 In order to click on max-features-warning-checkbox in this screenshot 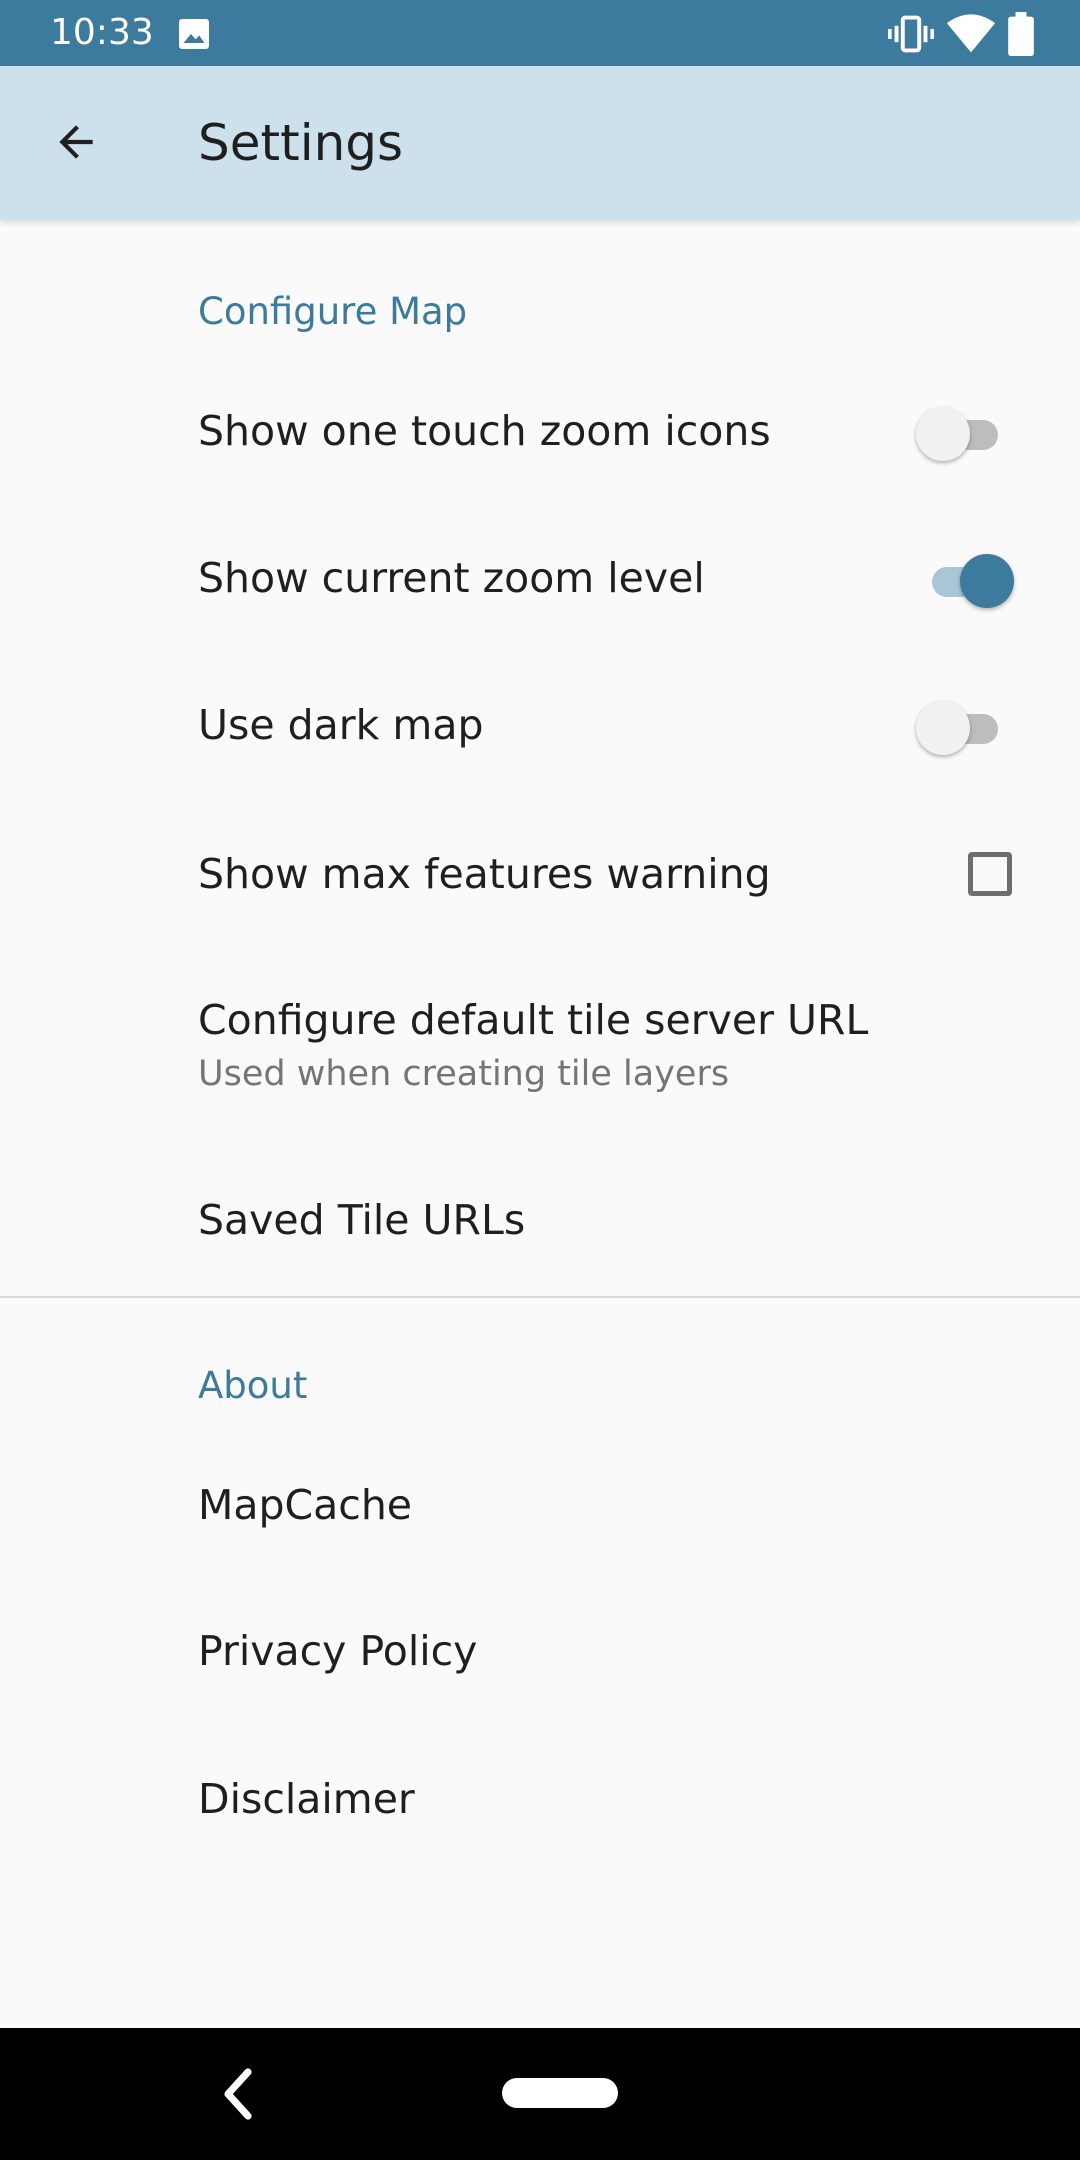, I will do `click(990, 874)`.